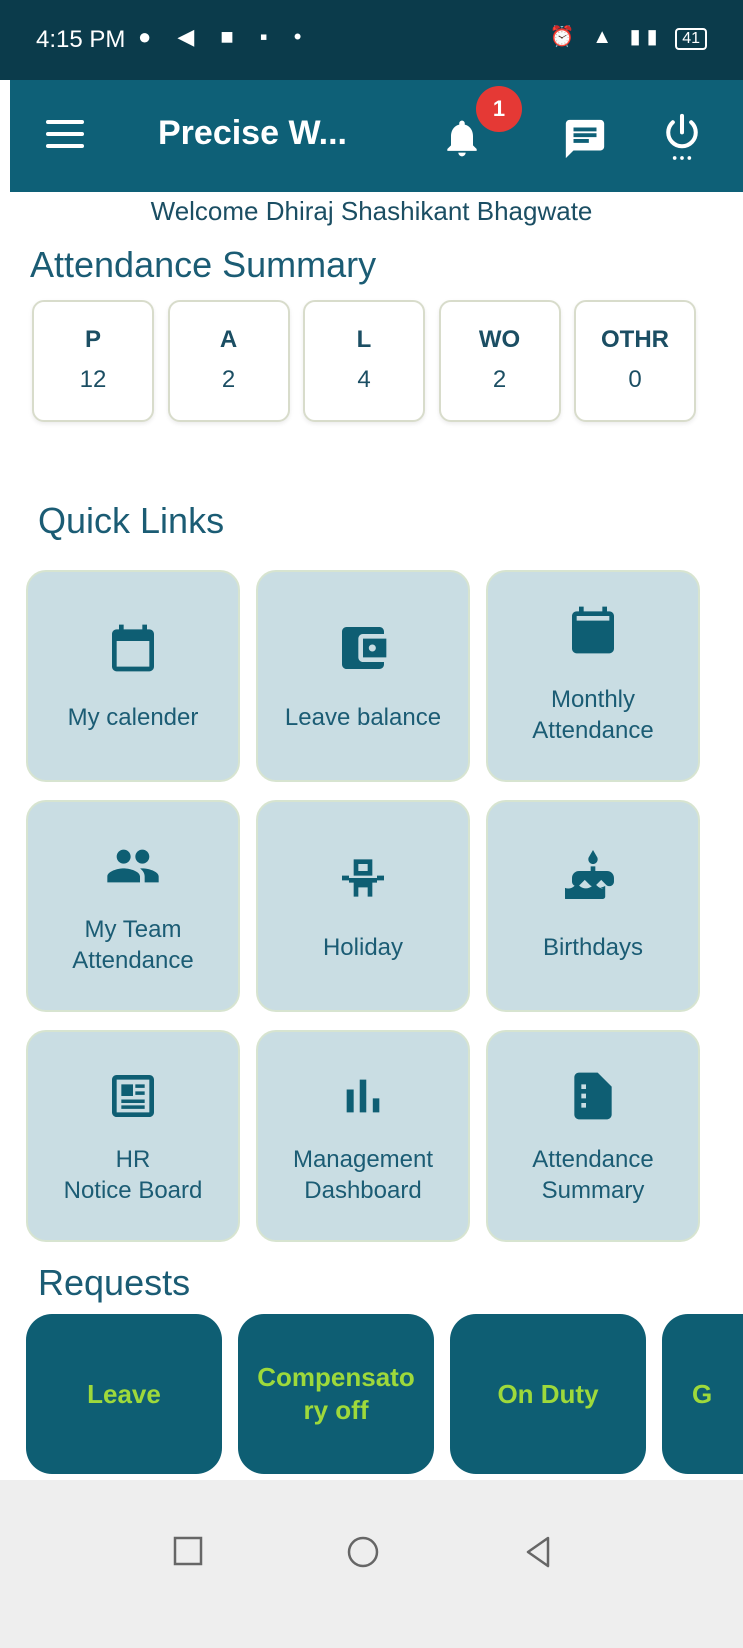  I want to click on request-label: Compensato ry off, so click(335, 1394).